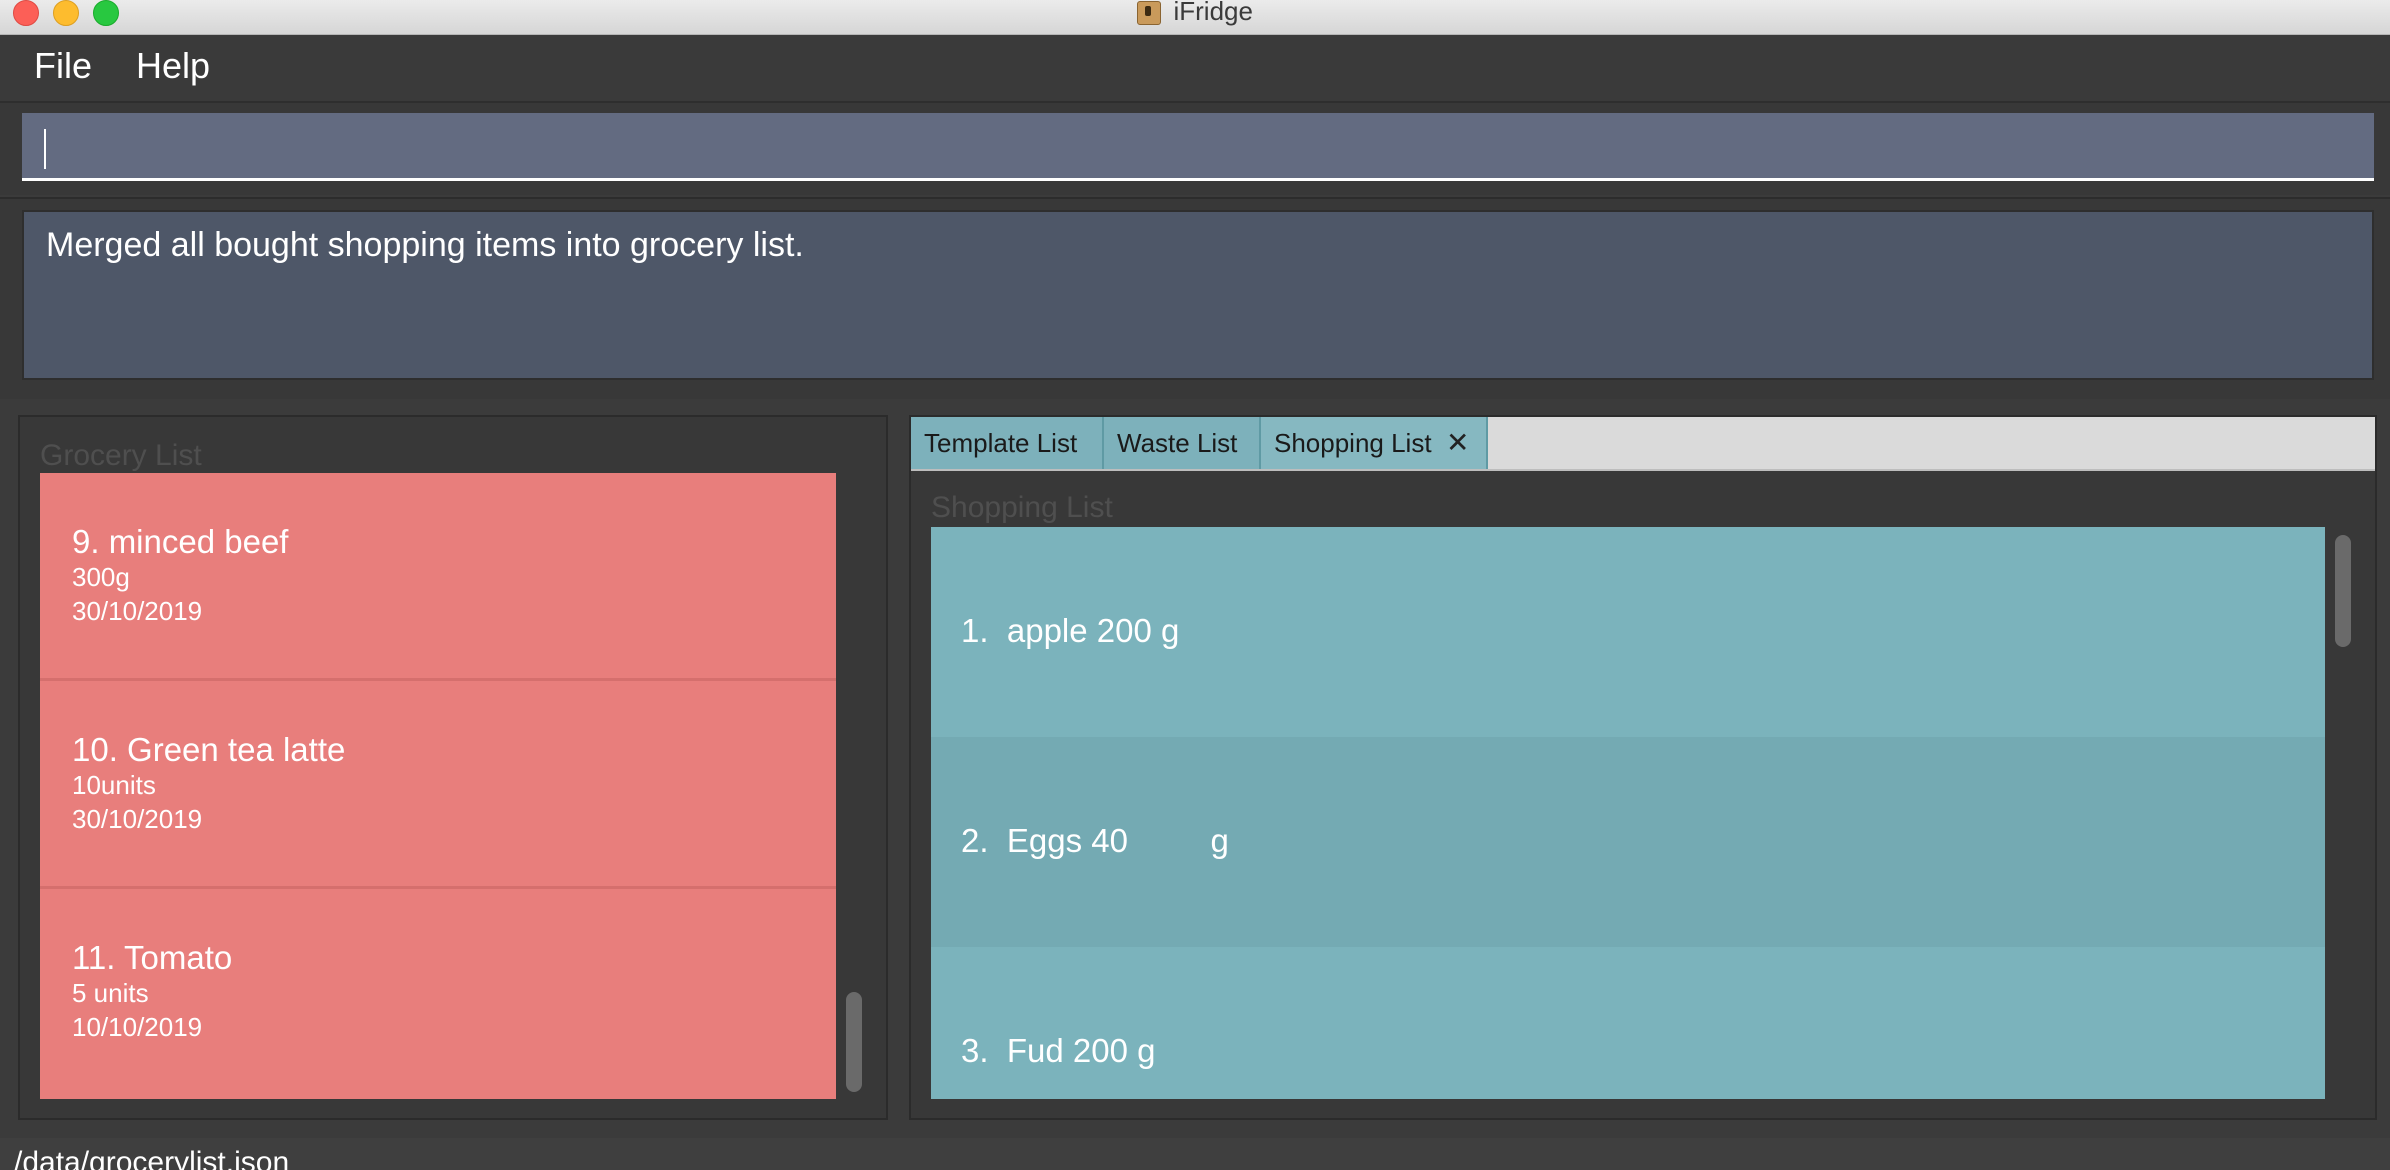  What do you see at coordinates (854, 1042) in the screenshot?
I see `grocery-scrollbar` at bounding box center [854, 1042].